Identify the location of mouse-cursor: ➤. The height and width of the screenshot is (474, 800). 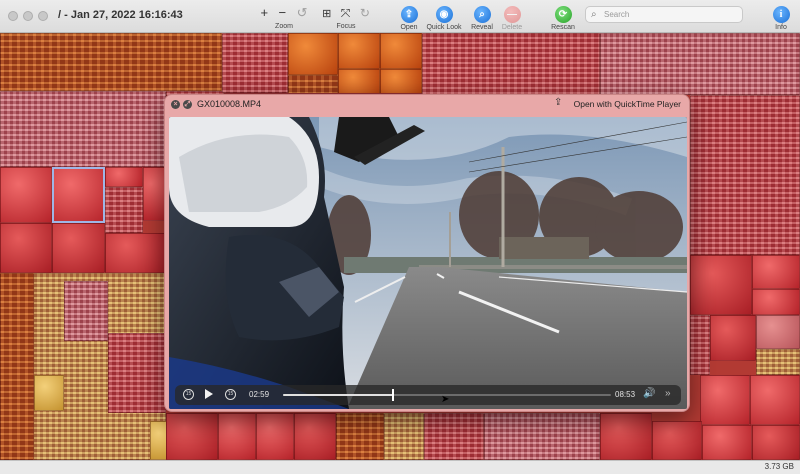
(445, 399).